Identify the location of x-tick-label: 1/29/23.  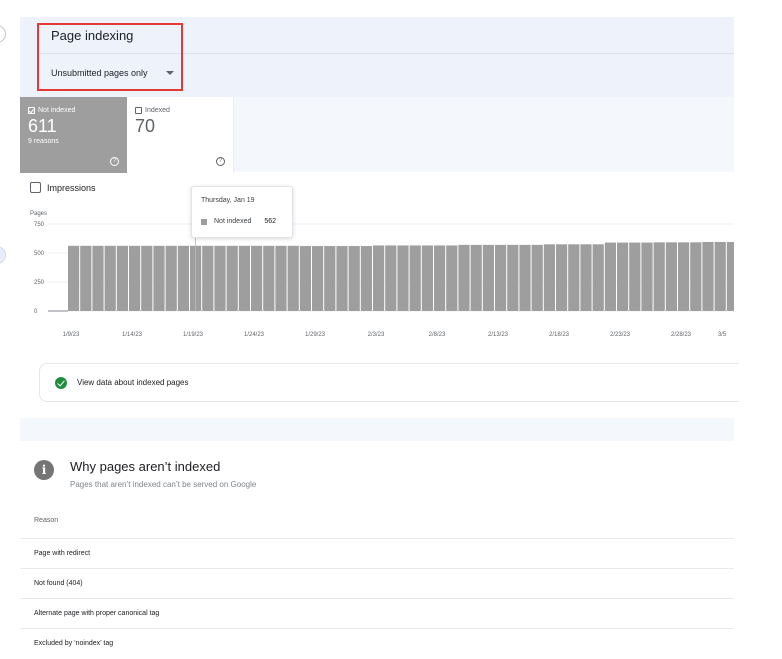
(315, 335).